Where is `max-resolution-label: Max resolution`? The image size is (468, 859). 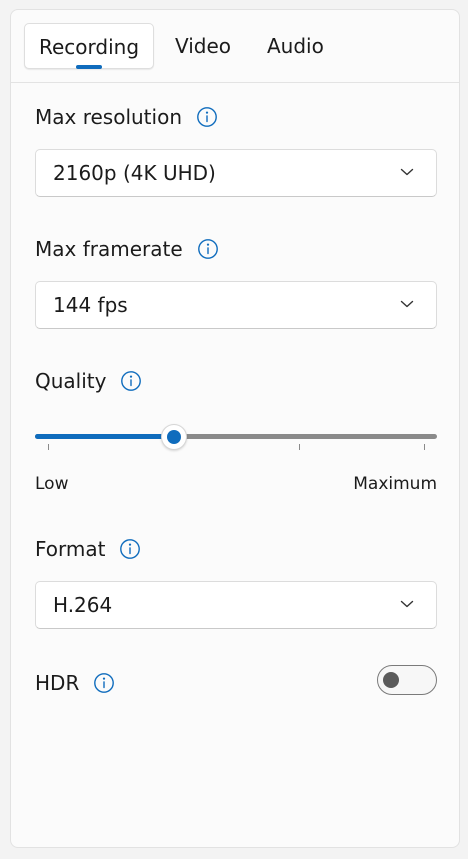
max-resolution-label: Max resolution is located at coordinates (108, 117).